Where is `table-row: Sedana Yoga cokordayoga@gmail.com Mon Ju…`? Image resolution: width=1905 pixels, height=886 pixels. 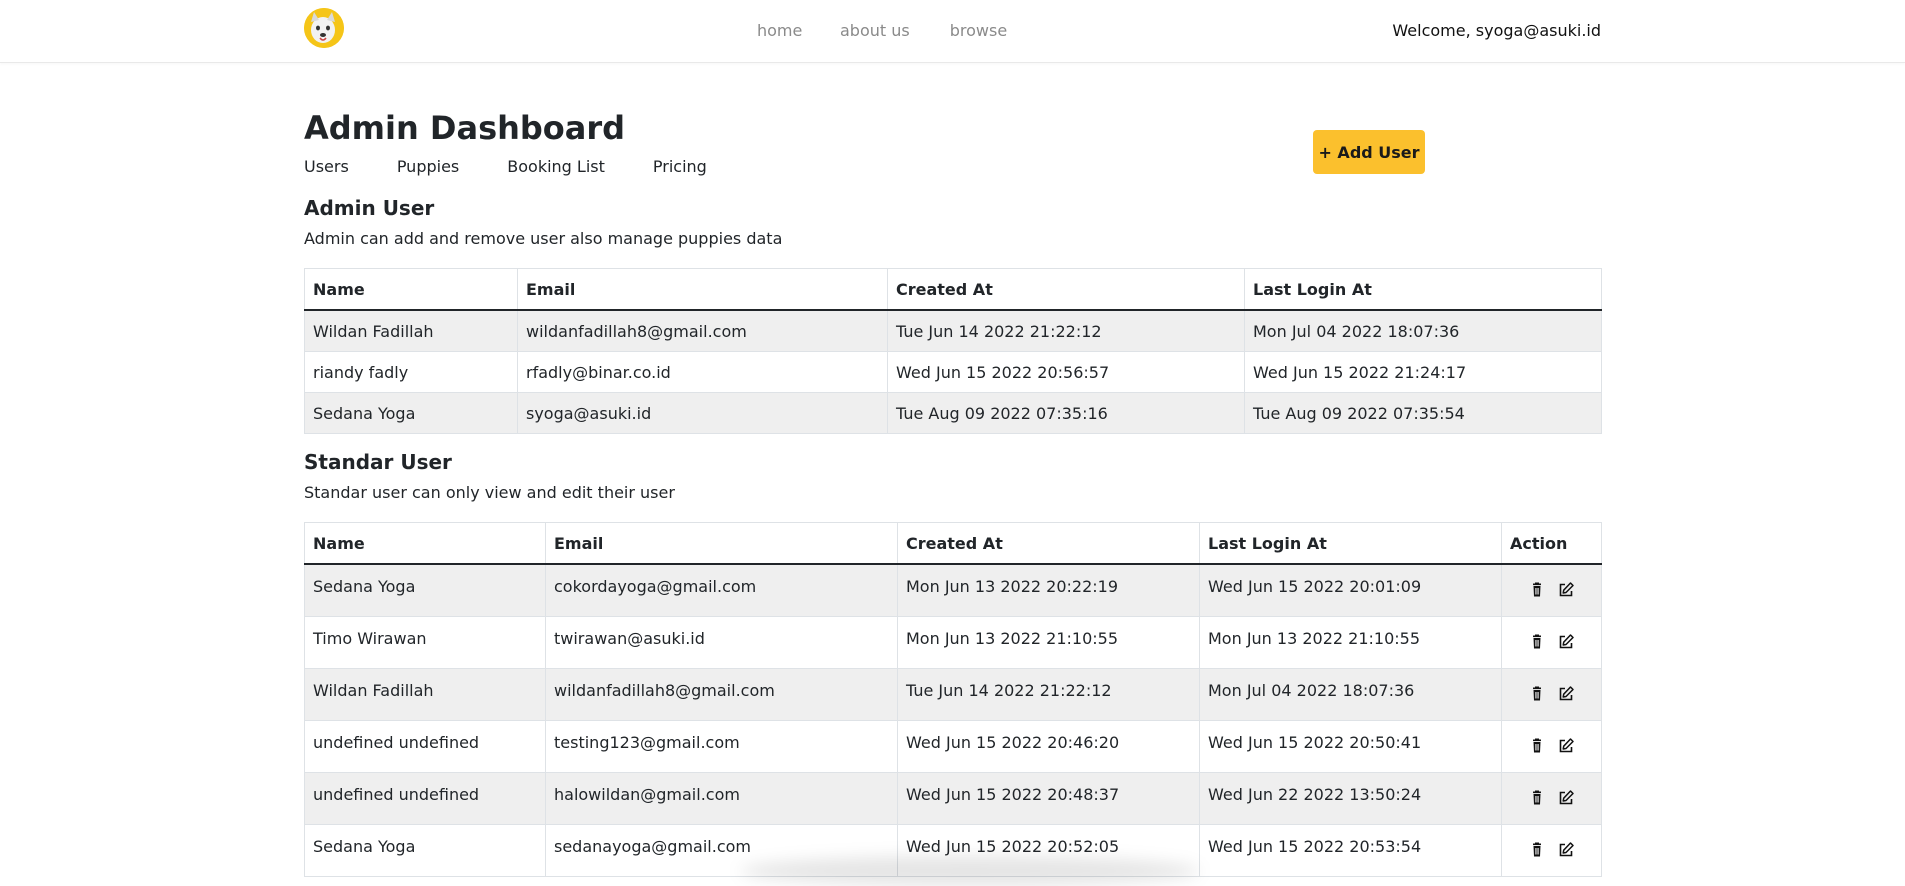
table-row: Sedana Yoga cokordayoga@gmail.com Mon Ju… is located at coordinates (953, 590).